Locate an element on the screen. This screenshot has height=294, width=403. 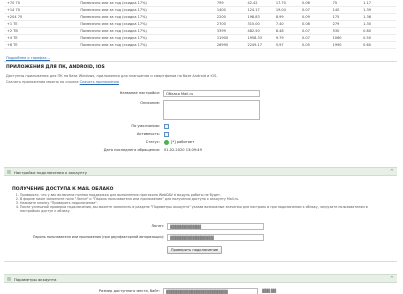
table-cell: 8.48 is located at coordinates (289, 31).